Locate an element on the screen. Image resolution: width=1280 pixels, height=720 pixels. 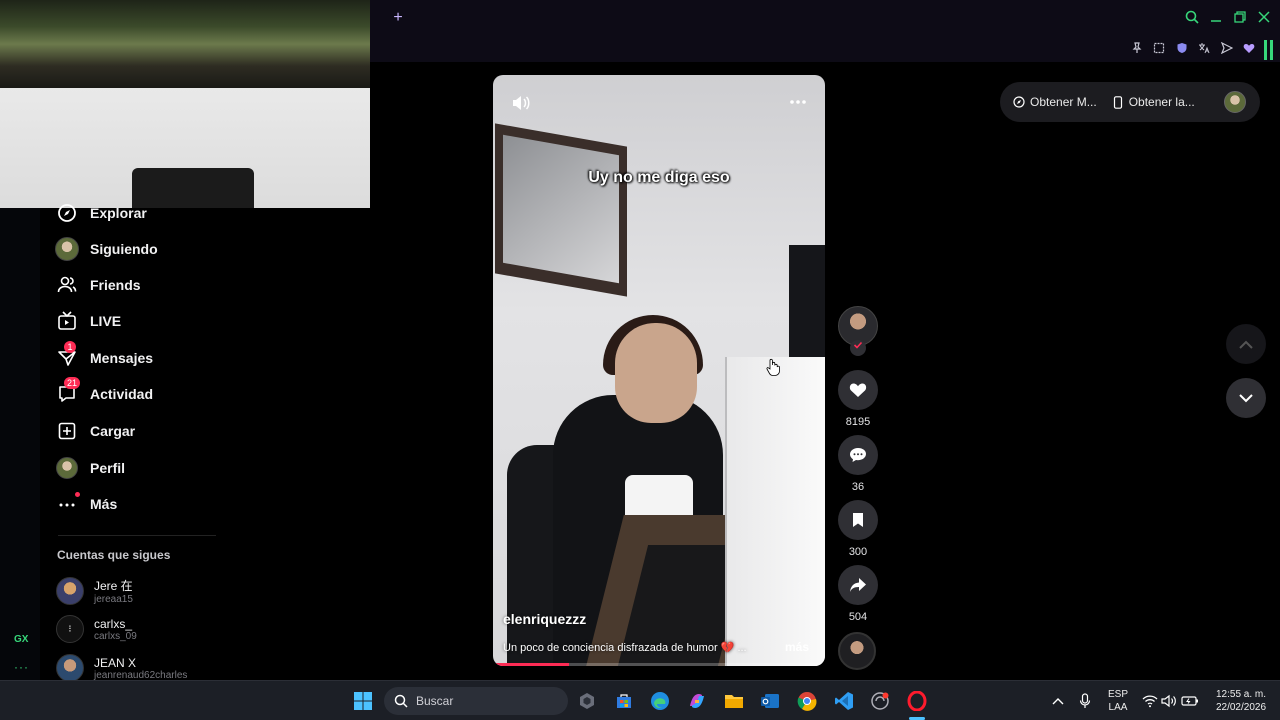
chevron-down-icon is located at coordinates (1246, 397).